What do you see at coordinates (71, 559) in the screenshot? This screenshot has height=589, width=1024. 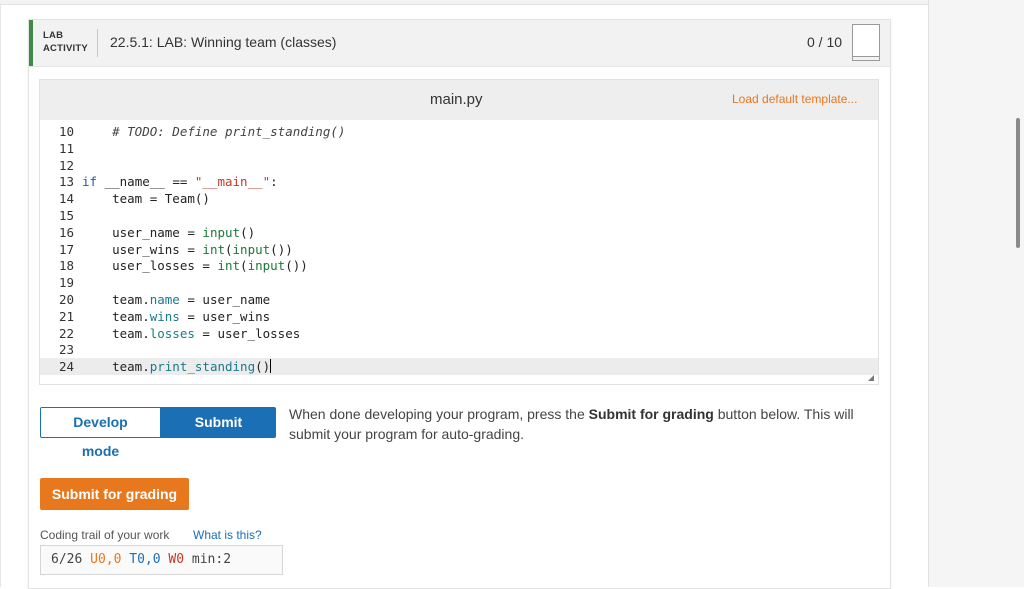 I see `trail-prefix: 6/26` at bounding box center [71, 559].